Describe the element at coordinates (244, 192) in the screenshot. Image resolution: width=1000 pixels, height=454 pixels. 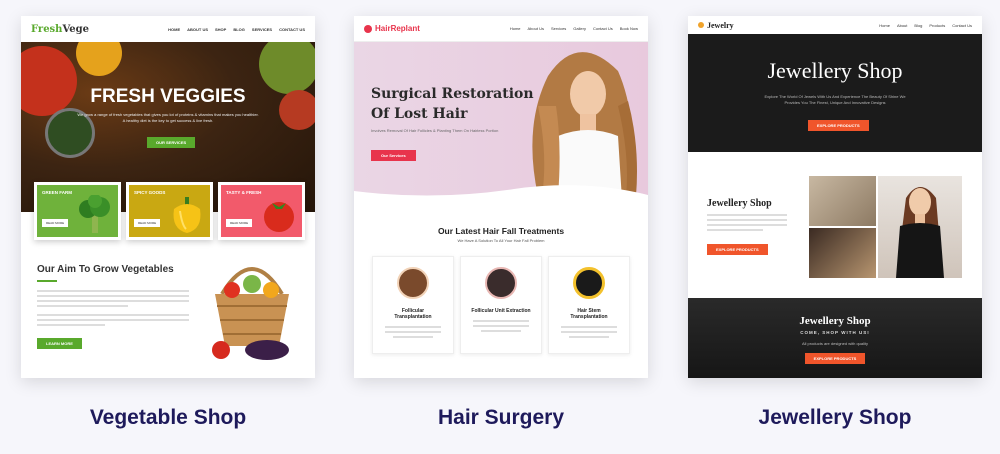
I see `feature-title: TASTY & FRESH` at that location.